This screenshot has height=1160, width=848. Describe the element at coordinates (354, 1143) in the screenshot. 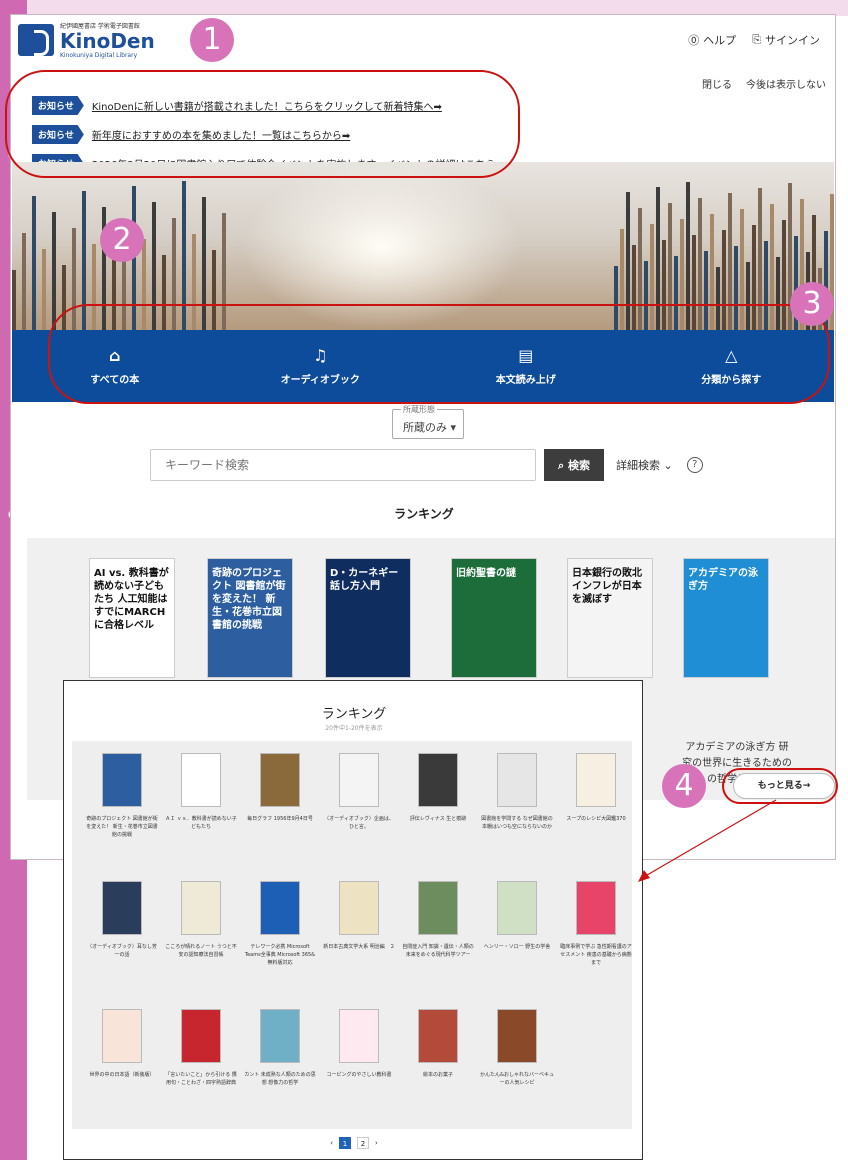

I see `pagination: ‹ 1 2 ›` at that location.